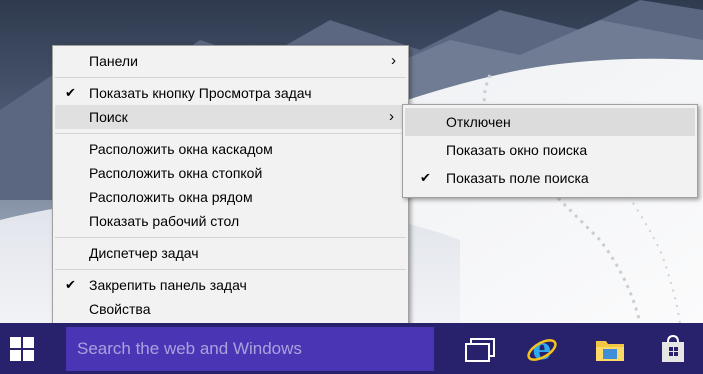 The image size is (703, 374). I want to click on menu-item-toolbars: Панели ›, so click(230, 61).